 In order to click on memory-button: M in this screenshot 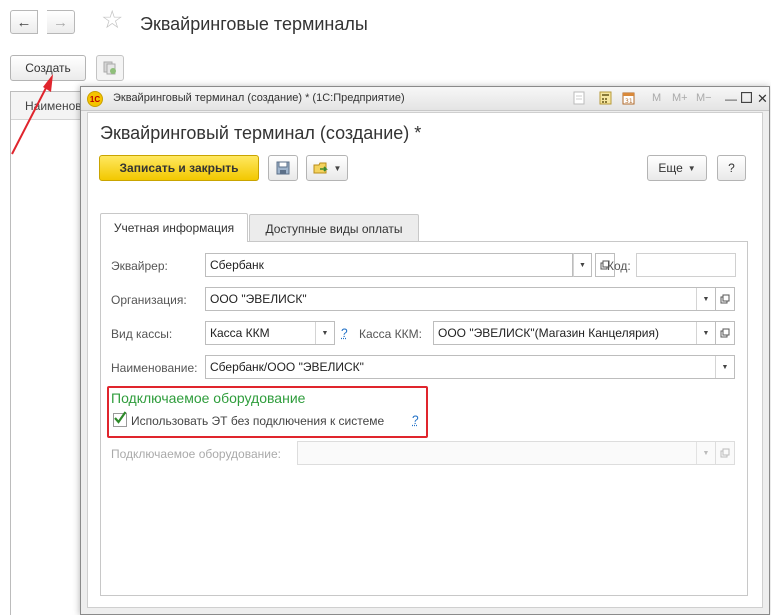, I will do `click(656, 98)`.